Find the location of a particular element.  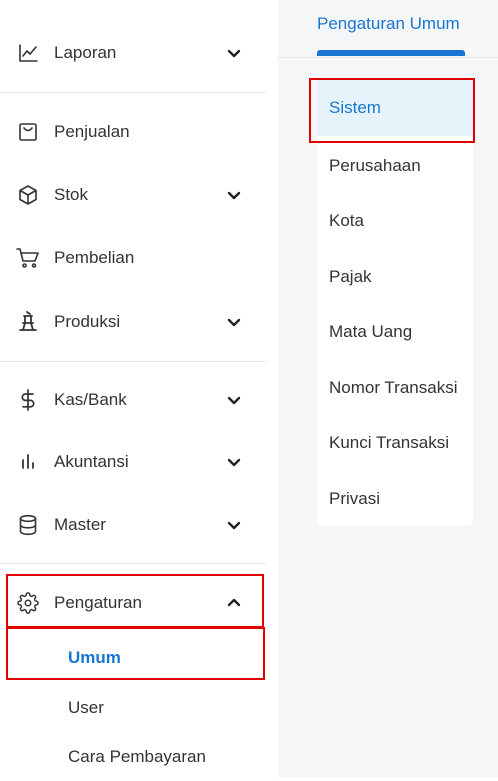

sidebar-item-master: Master is located at coordinates (133, 525).